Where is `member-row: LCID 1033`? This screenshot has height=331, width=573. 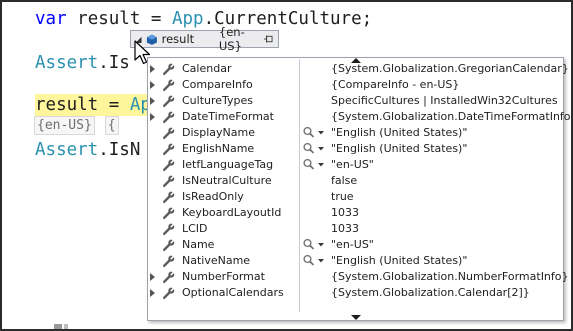 member-row: LCID 1033 is located at coordinates (355, 229).